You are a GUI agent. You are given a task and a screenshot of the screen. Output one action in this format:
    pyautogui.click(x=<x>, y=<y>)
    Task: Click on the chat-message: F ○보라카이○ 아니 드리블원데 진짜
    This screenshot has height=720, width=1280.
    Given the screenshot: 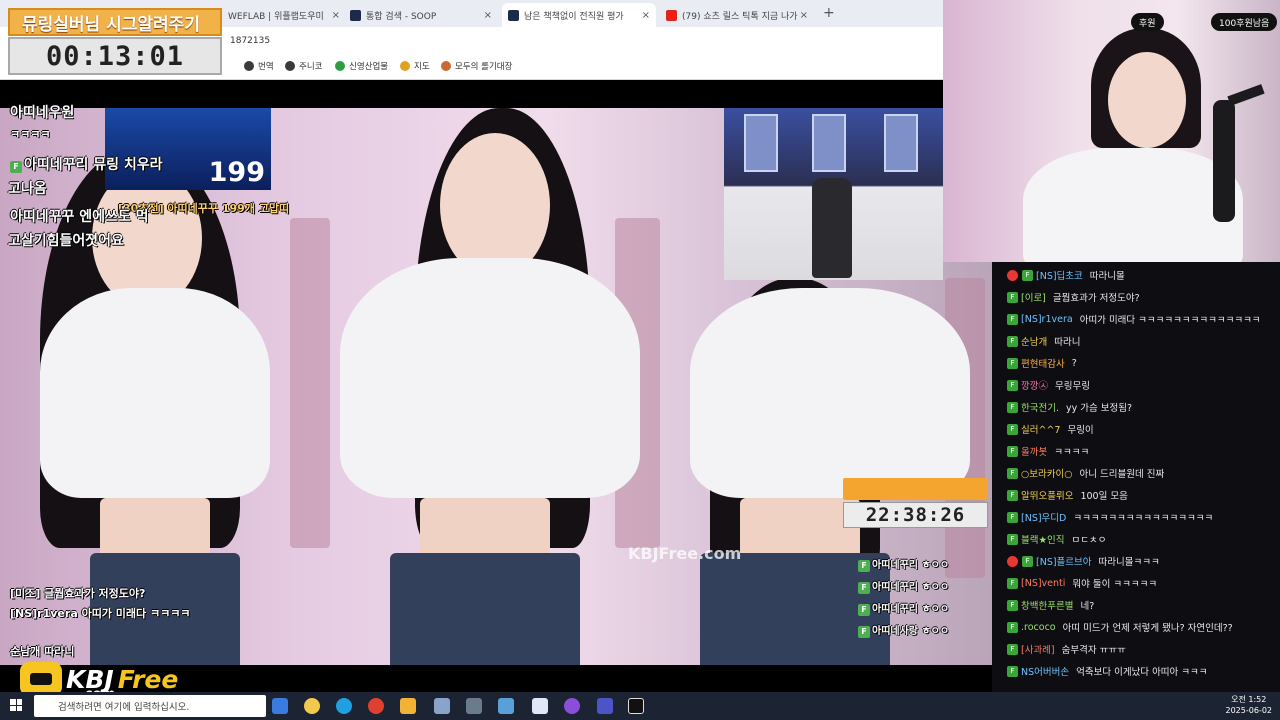 What is the action you would take?
    pyautogui.click(x=1085, y=473)
    